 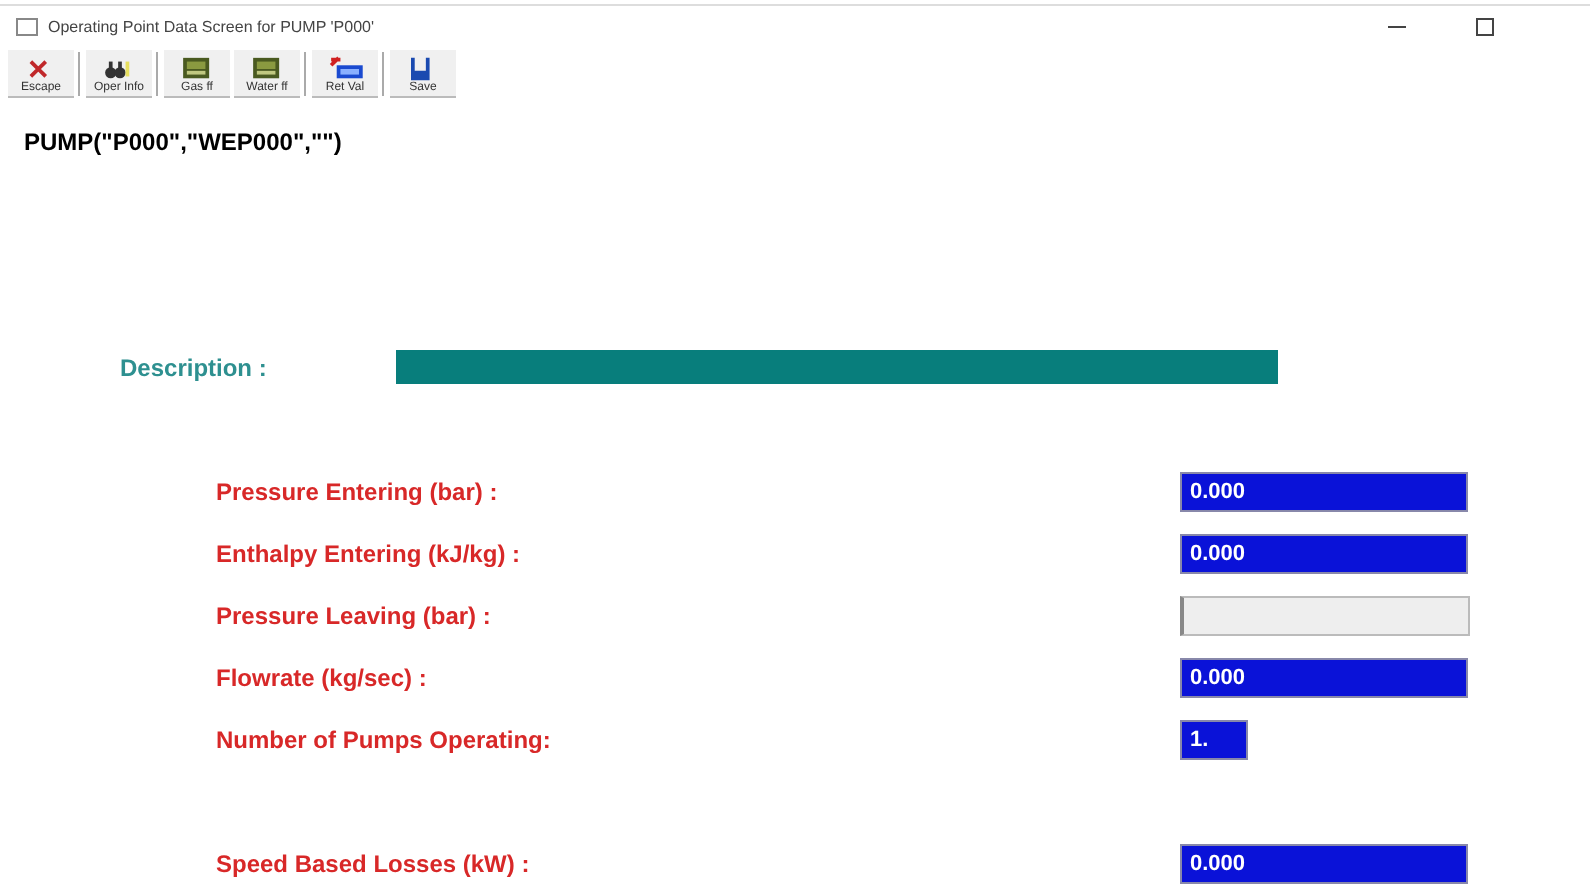 What do you see at coordinates (354, 616) in the screenshot?
I see `field-label: Pressure Leaving (bar) :` at bounding box center [354, 616].